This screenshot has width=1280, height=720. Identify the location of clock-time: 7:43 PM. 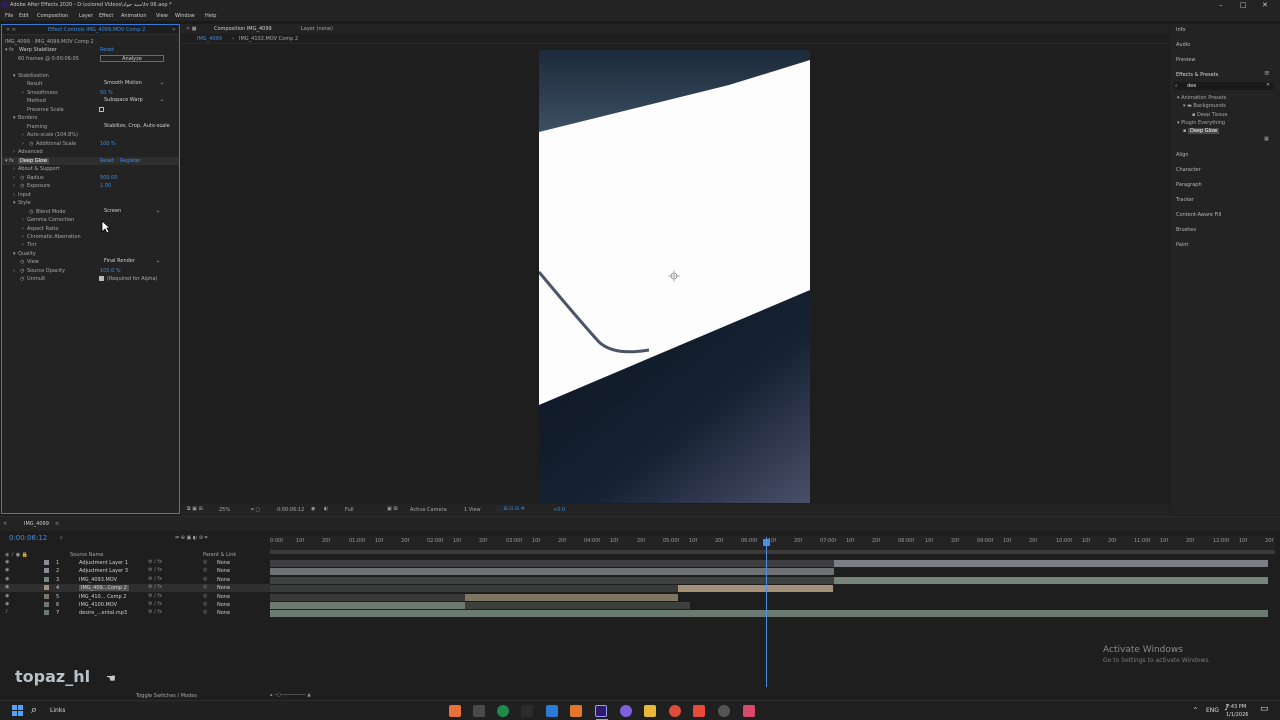
(1236, 707).